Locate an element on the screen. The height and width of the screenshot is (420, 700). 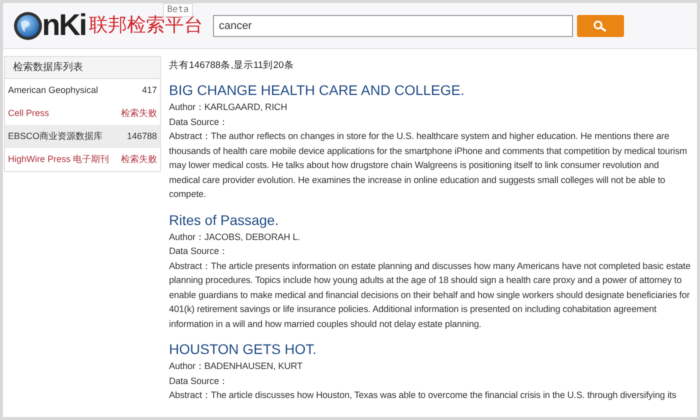
database-name: EBSCO商业资源数据库 is located at coordinates (55, 136).